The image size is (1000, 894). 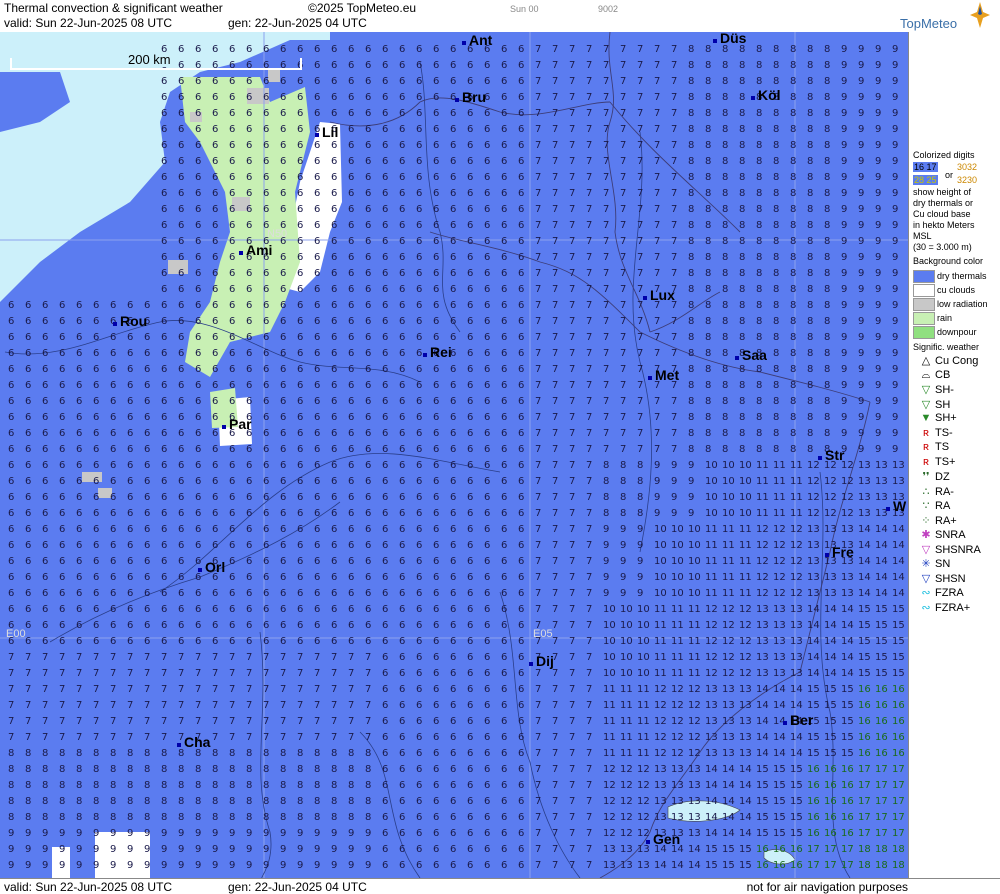 What do you see at coordinates (662, 839) in the screenshot?
I see `city-gen: Gen` at bounding box center [662, 839].